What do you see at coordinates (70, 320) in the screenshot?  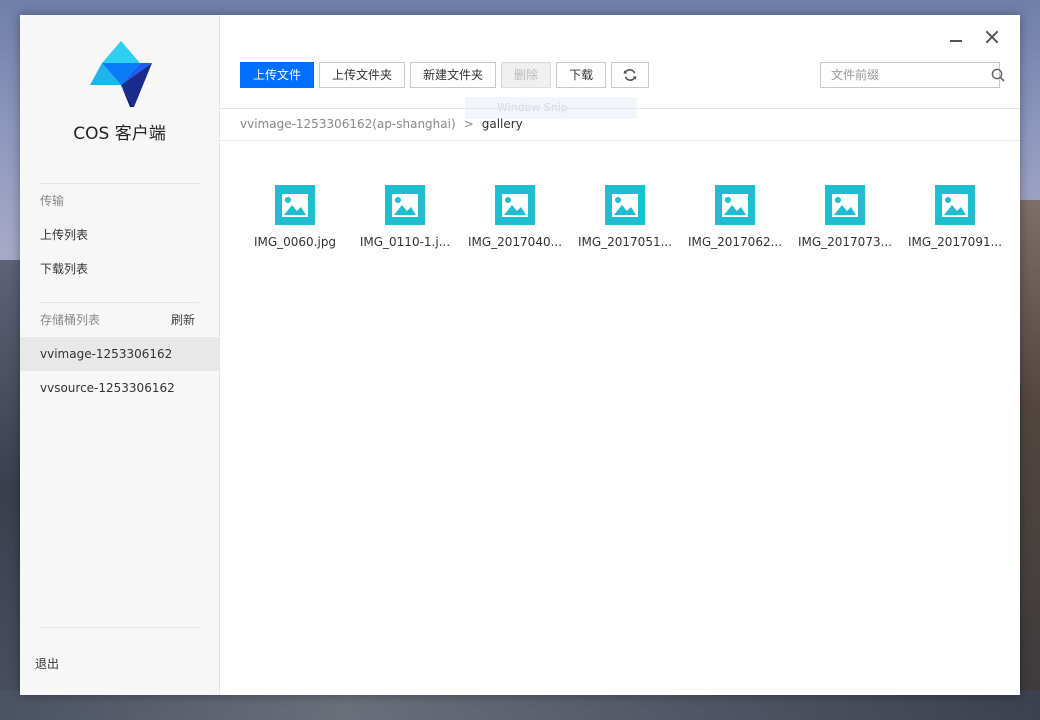 I see `bucket-section-label: 存储桶列表` at bounding box center [70, 320].